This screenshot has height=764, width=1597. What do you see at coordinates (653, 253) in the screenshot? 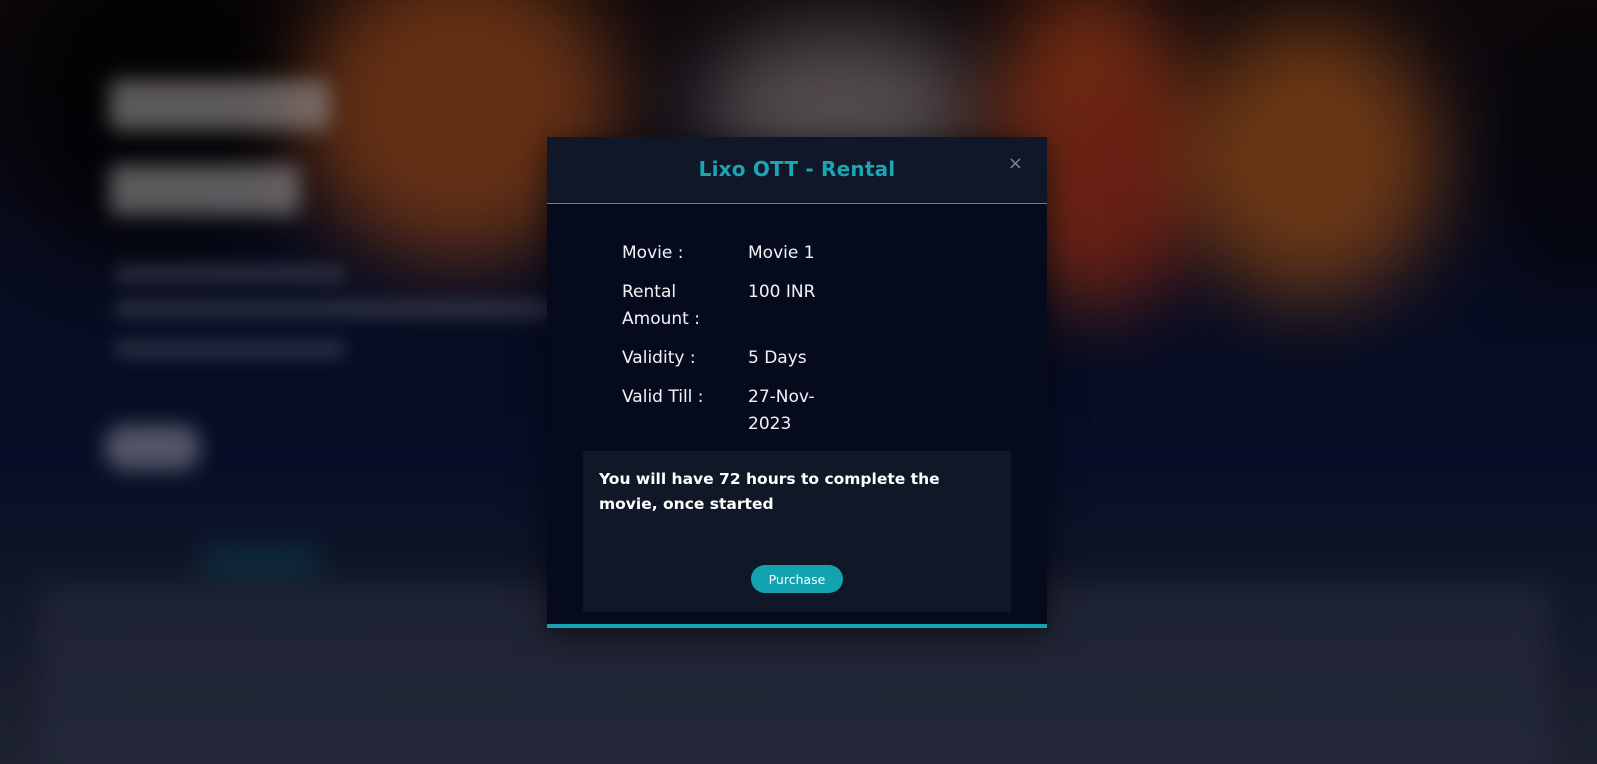
I see `detail-label: Movie :` at bounding box center [653, 253].